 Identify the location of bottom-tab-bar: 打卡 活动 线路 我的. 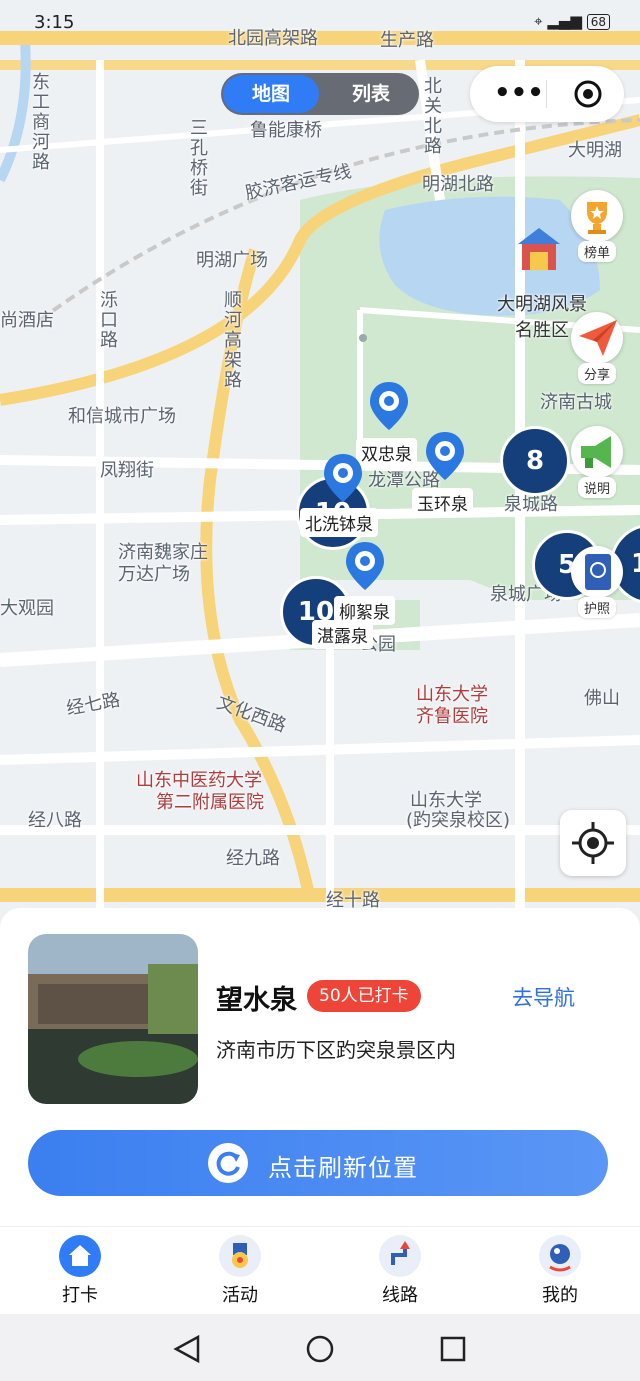
(320, 1270).